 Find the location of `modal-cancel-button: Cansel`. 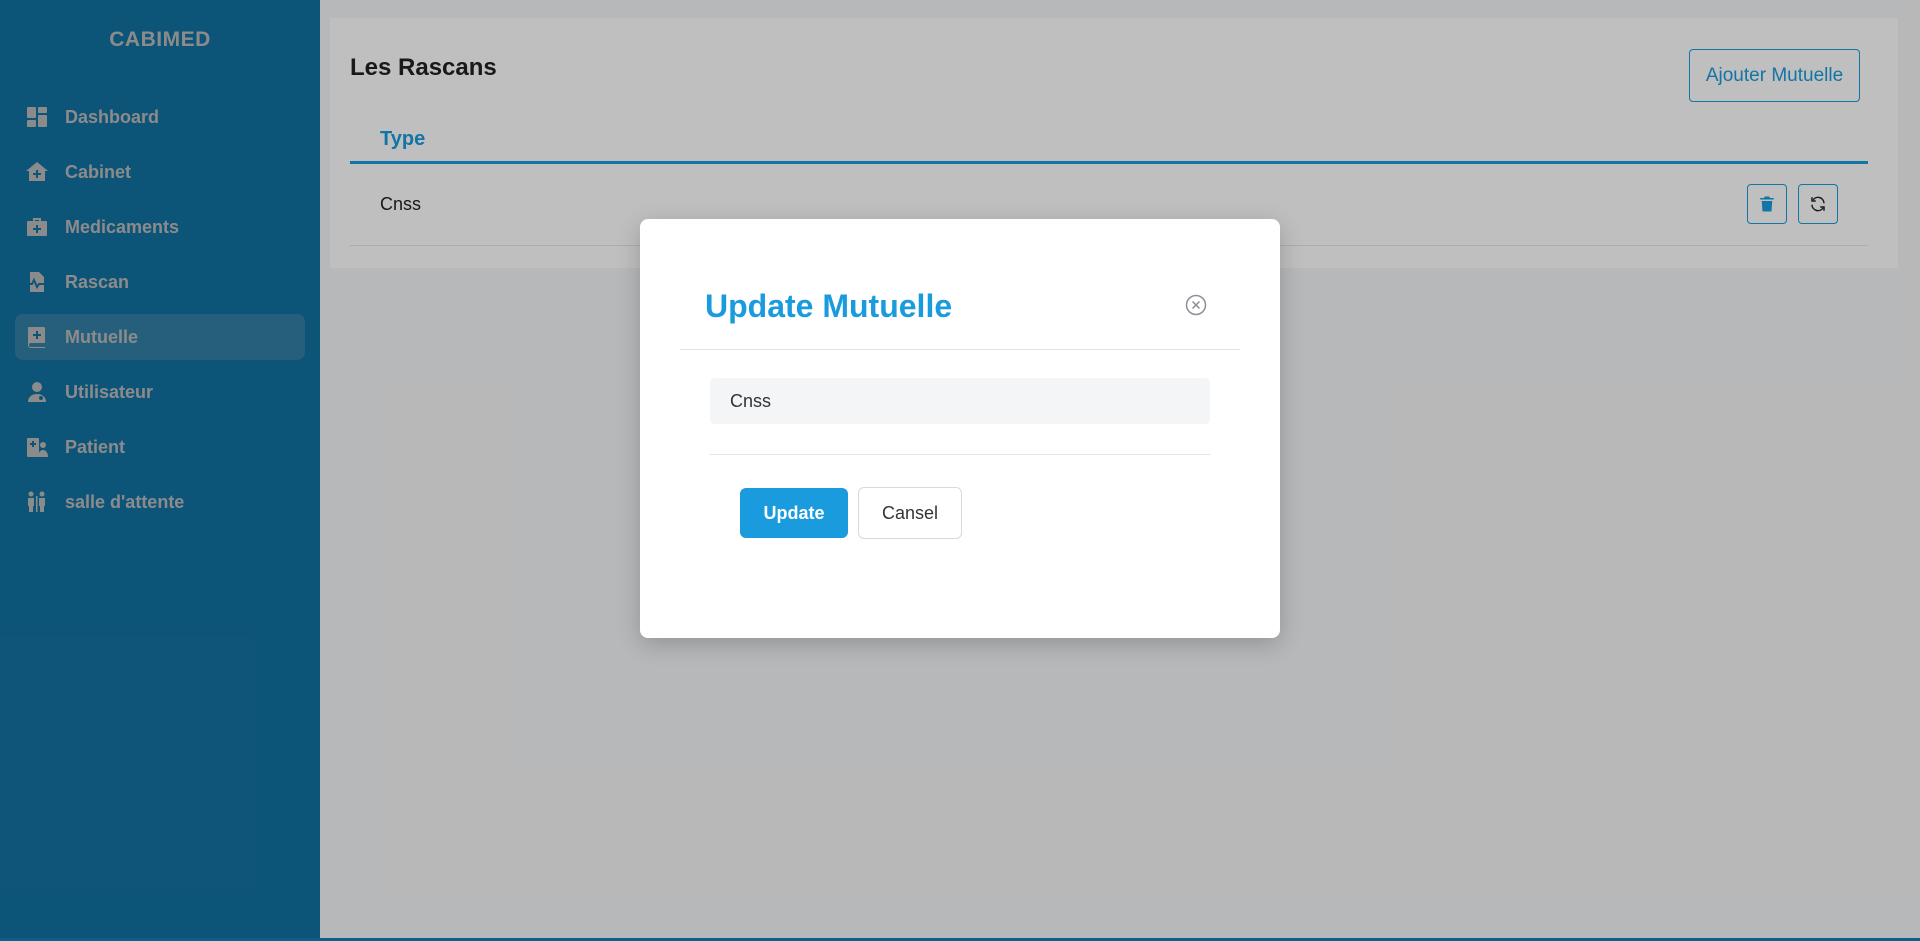

modal-cancel-button: Cansel is located at coordinates (910, 513).